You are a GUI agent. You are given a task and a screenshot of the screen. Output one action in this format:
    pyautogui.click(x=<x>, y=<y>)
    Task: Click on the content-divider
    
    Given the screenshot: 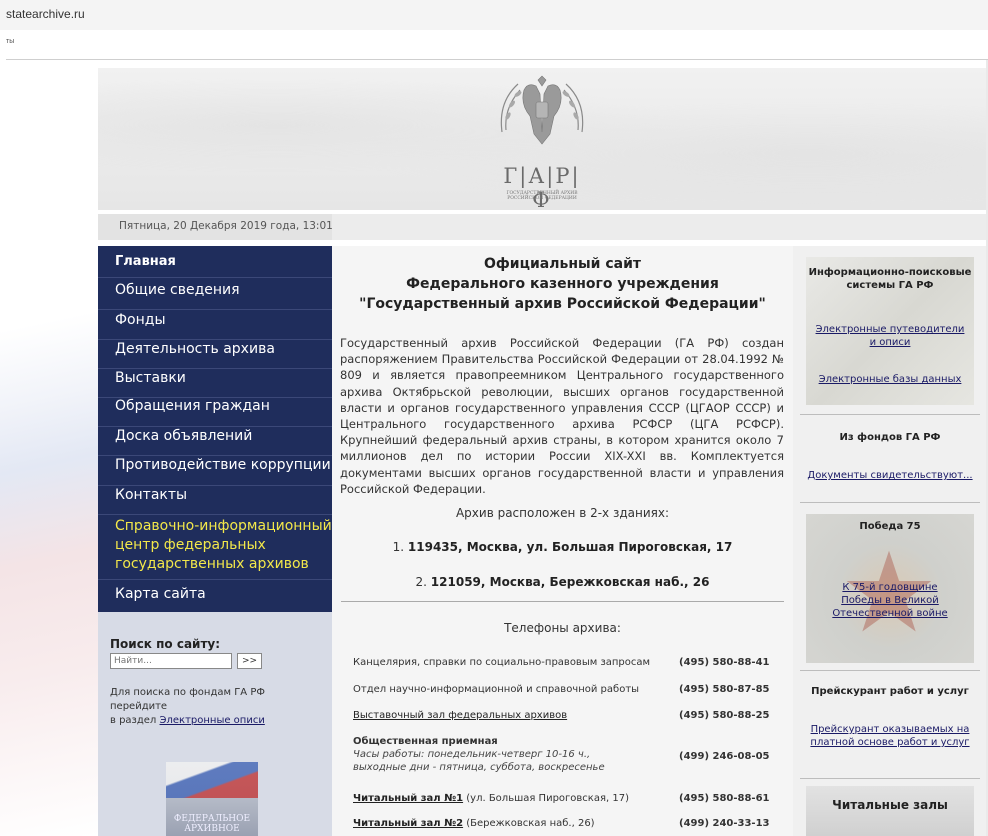 What is the action you would take?
    pyautogui.click(x=562, y=601)
    